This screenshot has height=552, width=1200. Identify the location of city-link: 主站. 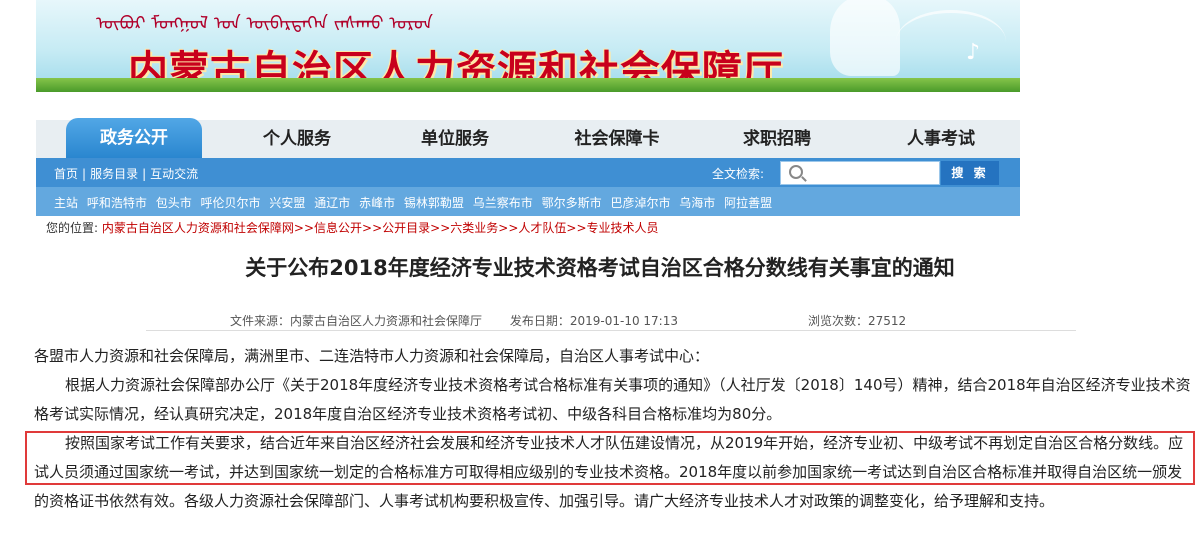
(66, 203).